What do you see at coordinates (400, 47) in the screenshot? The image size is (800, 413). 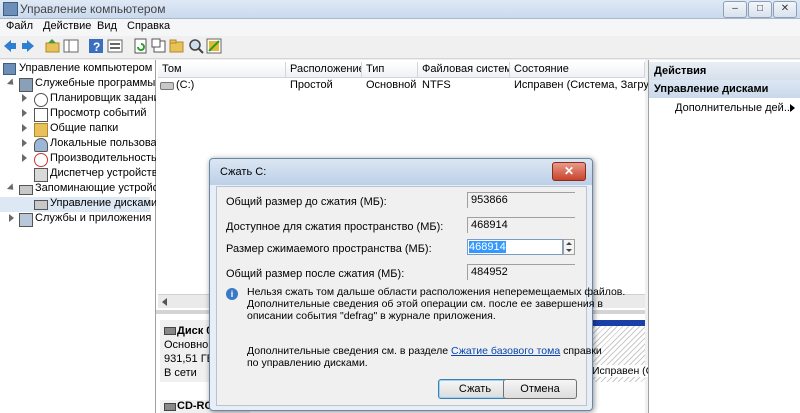 I see `toolbar: ?` at bounding box center [400, 47].